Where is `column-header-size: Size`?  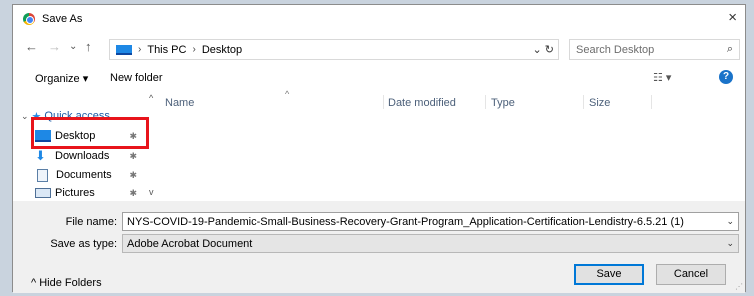 column-header-size: Size is located at coordinates (599, 103).